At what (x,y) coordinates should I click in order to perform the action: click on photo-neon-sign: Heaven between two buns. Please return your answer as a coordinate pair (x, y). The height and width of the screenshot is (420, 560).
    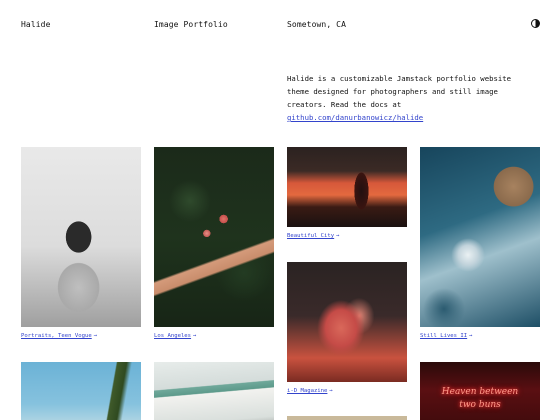
    Looking at the image, I should click on (480, 391).